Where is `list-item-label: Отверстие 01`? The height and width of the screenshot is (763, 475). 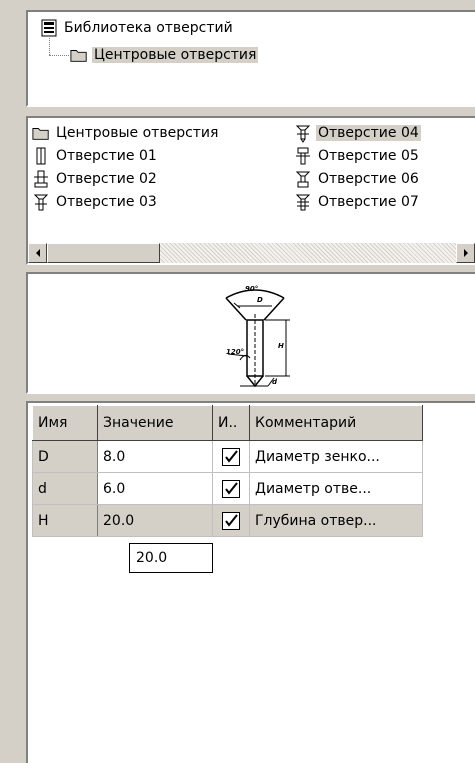
list-item-label: Отверстие 01 is located at coordinates (106, 156).